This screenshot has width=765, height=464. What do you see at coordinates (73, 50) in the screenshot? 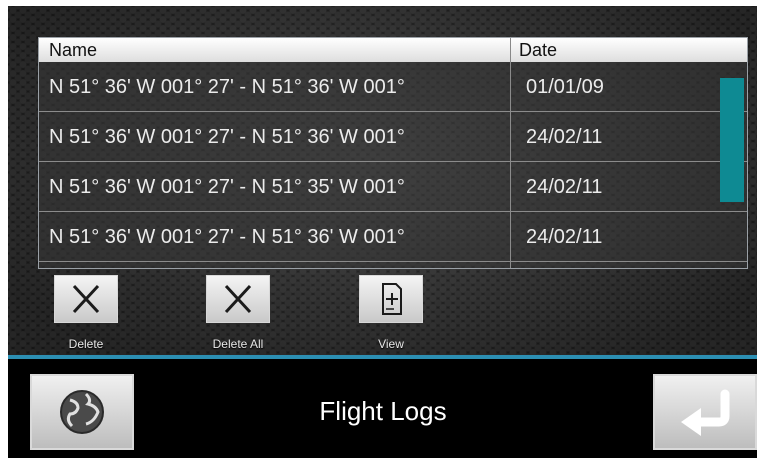
I see `column-header-name: Name` at bounding box center [73, 50].